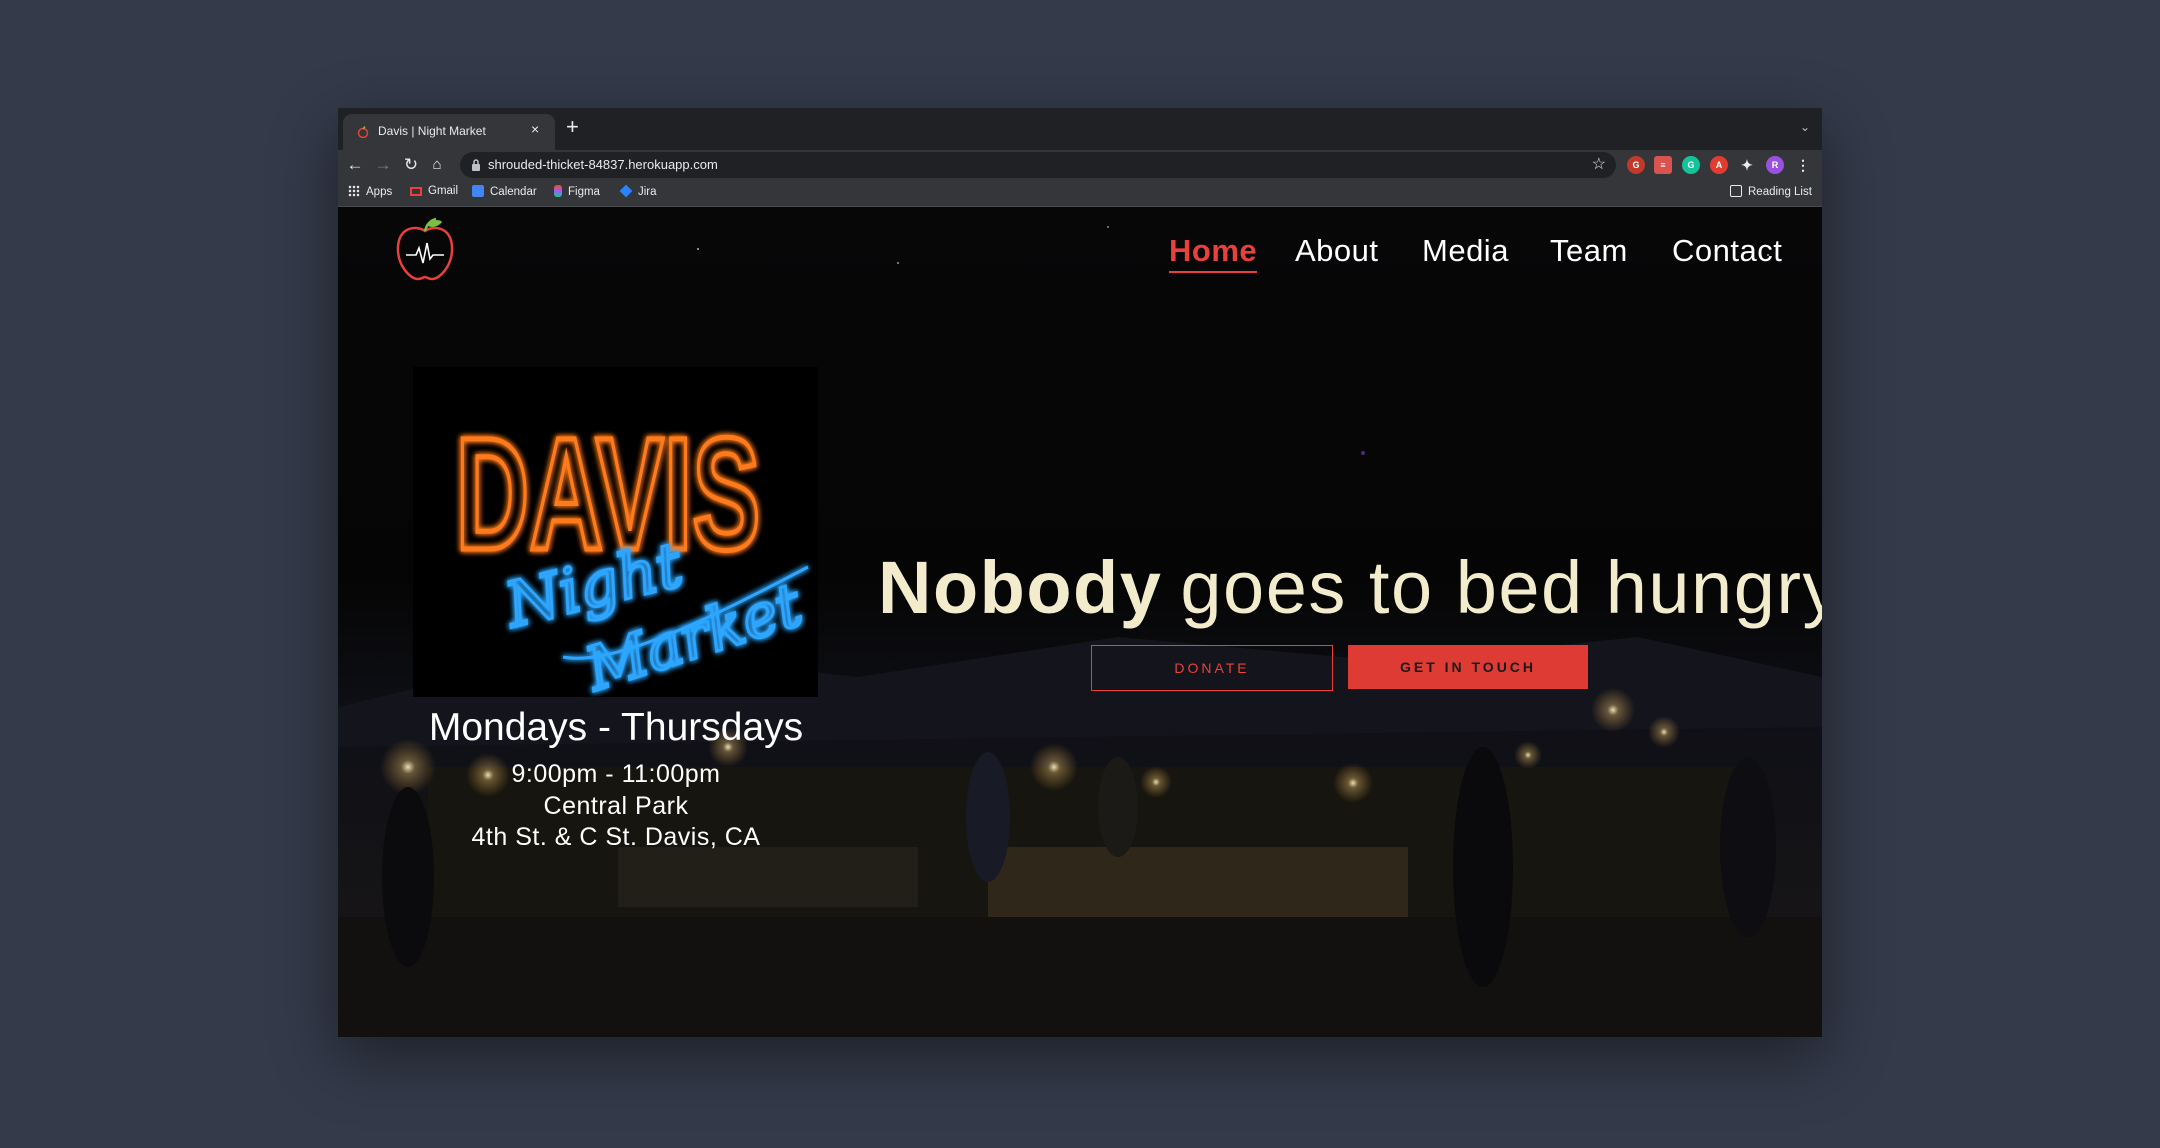 This screenshot has width=2160, height=1148. I want to click on neon-sign-logo: DAVIS Night Market, so click(615, 532).